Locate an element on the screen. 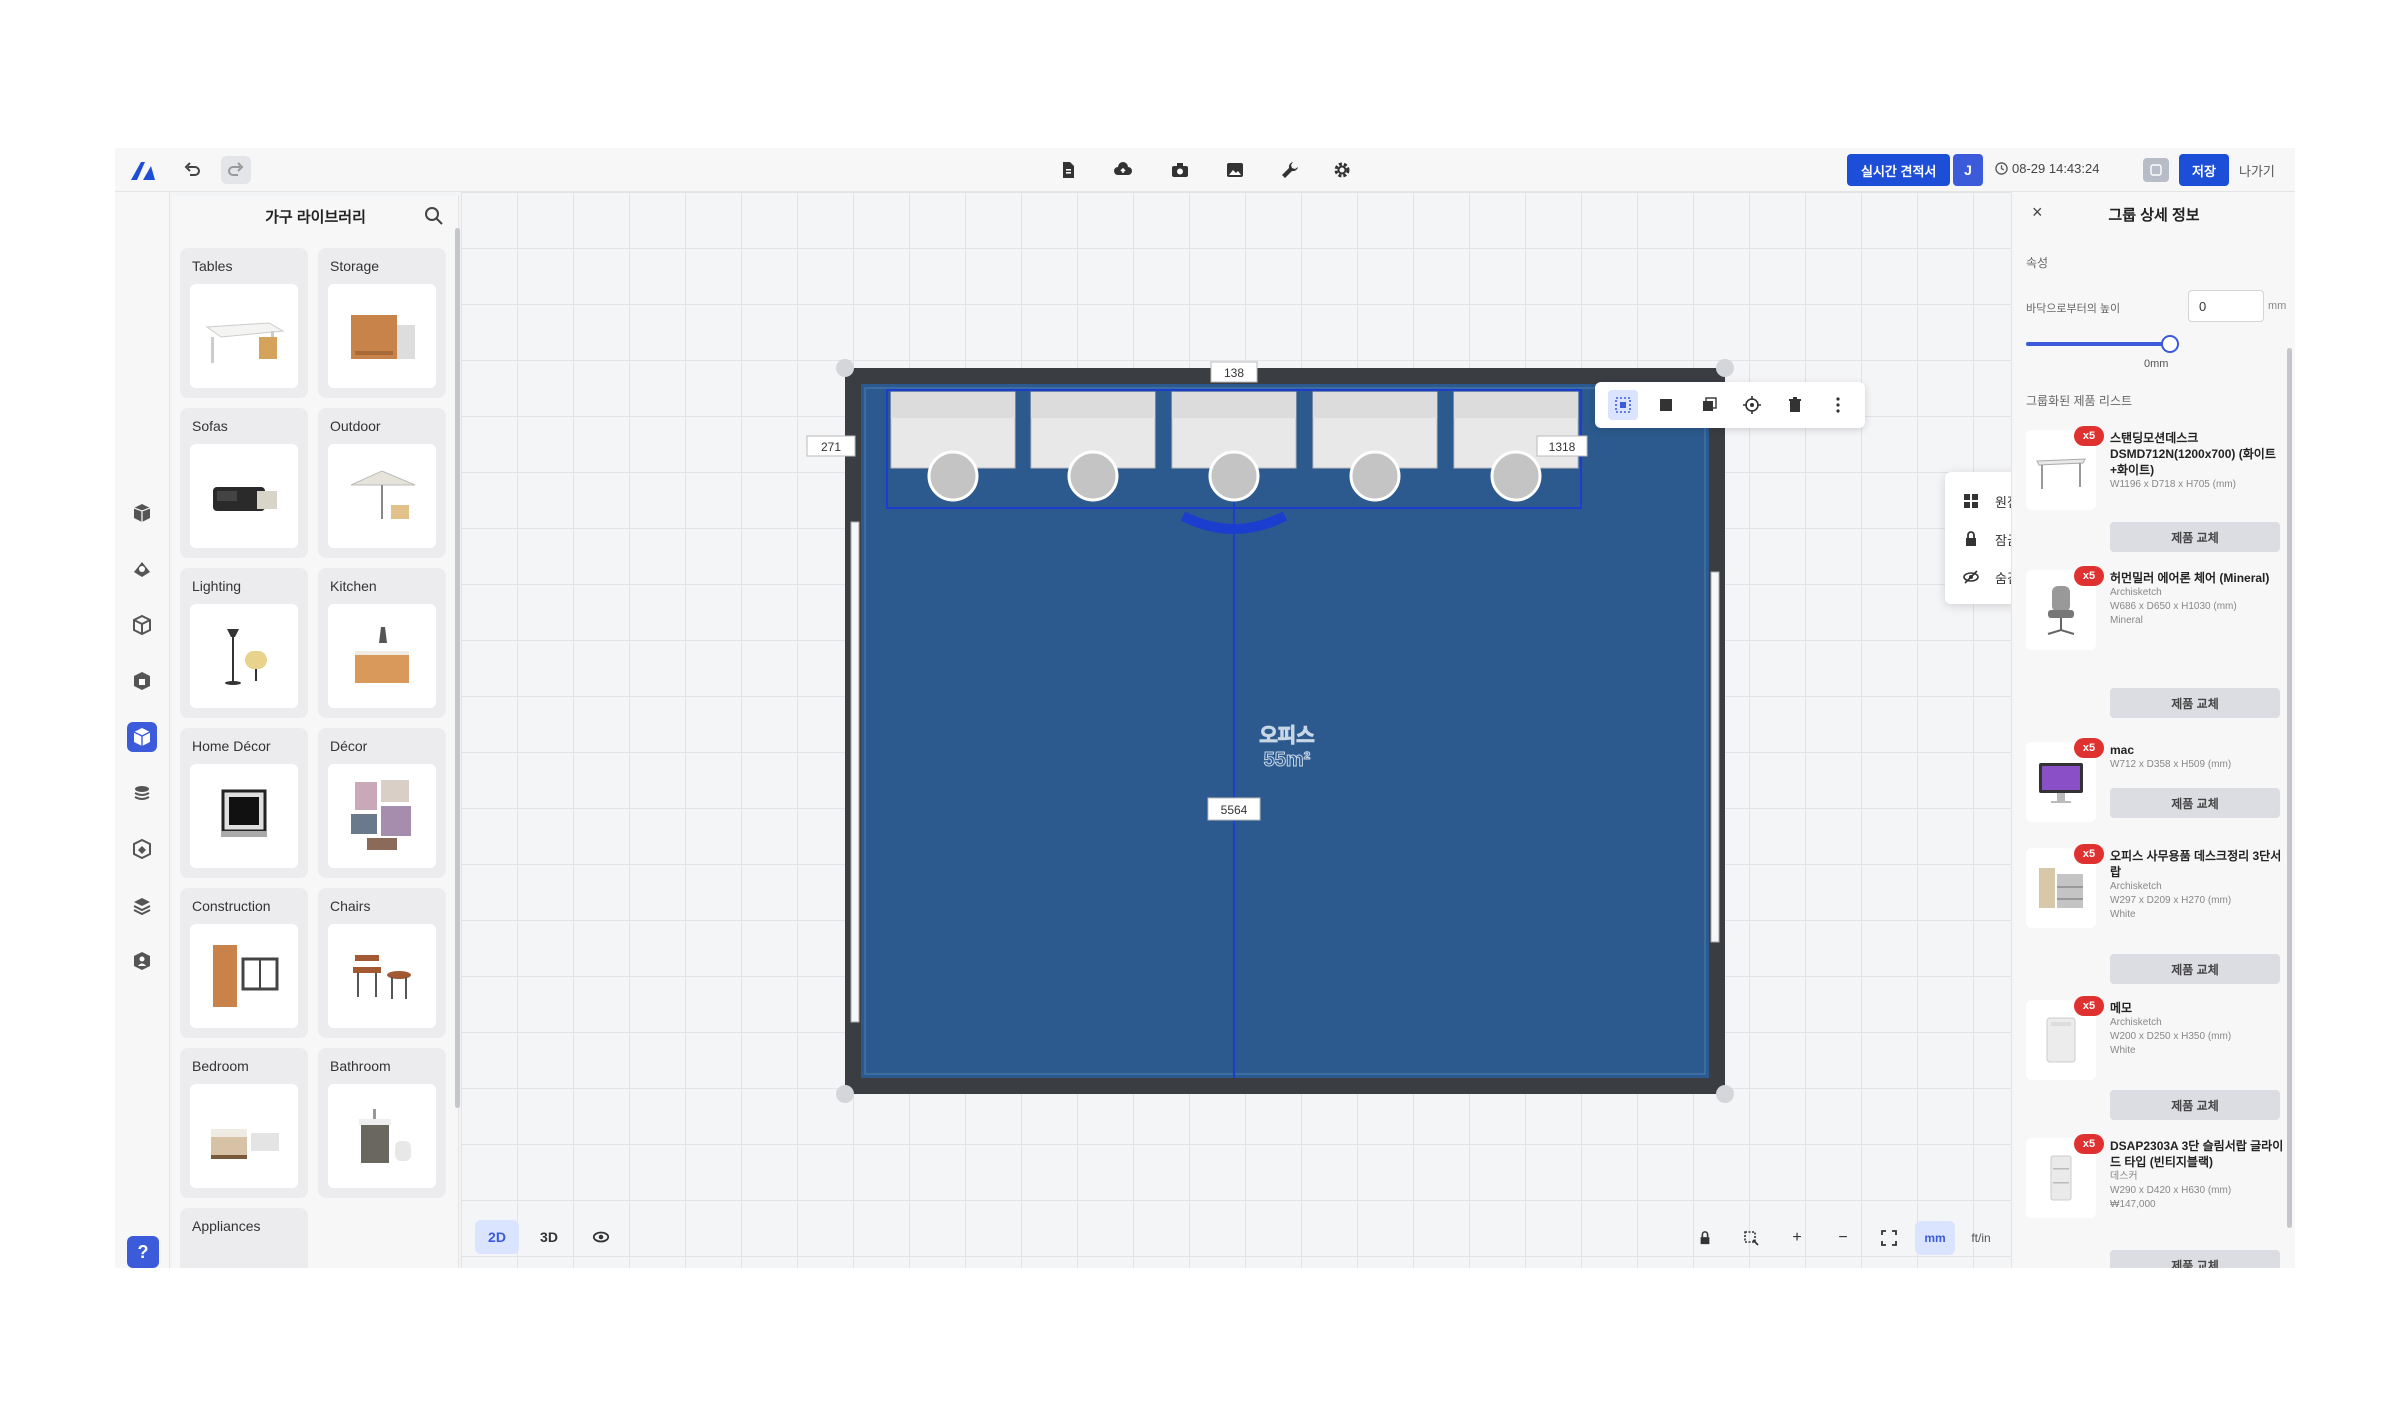  zoom-out-icon: − is located at coordinates (1843, 1238).